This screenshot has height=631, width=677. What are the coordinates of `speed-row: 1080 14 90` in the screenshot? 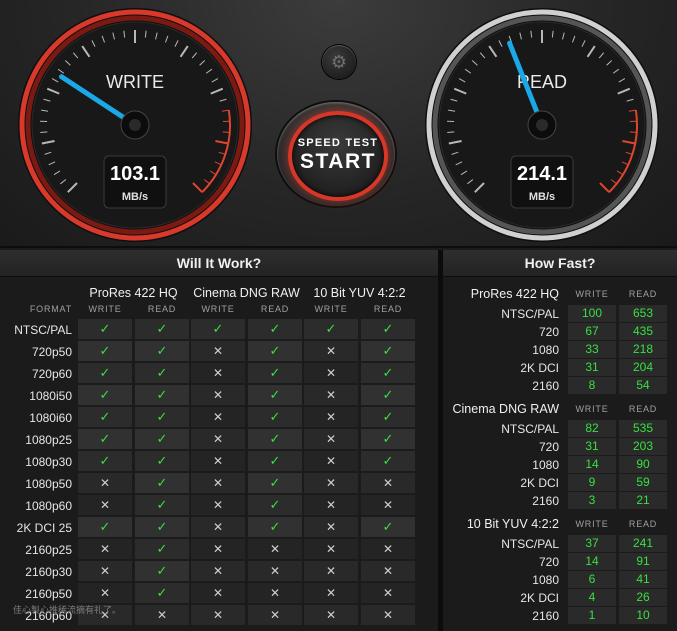 It's located at (560, 465).